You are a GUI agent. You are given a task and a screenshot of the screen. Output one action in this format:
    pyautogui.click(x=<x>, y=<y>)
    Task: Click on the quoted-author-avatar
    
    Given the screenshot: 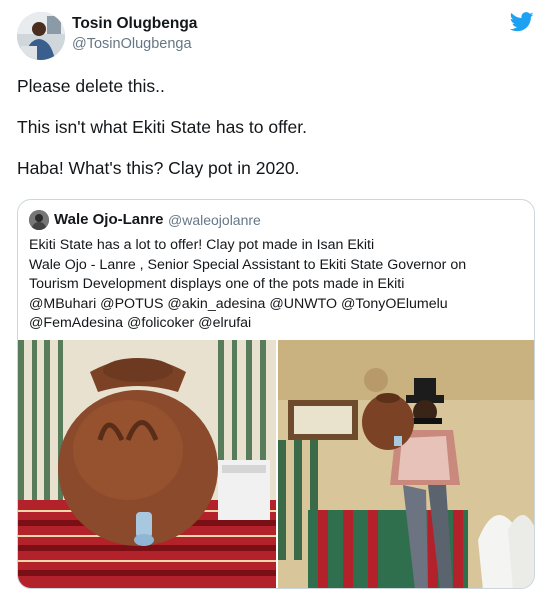 What is the action you would take?
    pyautogui.click(x=39, y=220)
    